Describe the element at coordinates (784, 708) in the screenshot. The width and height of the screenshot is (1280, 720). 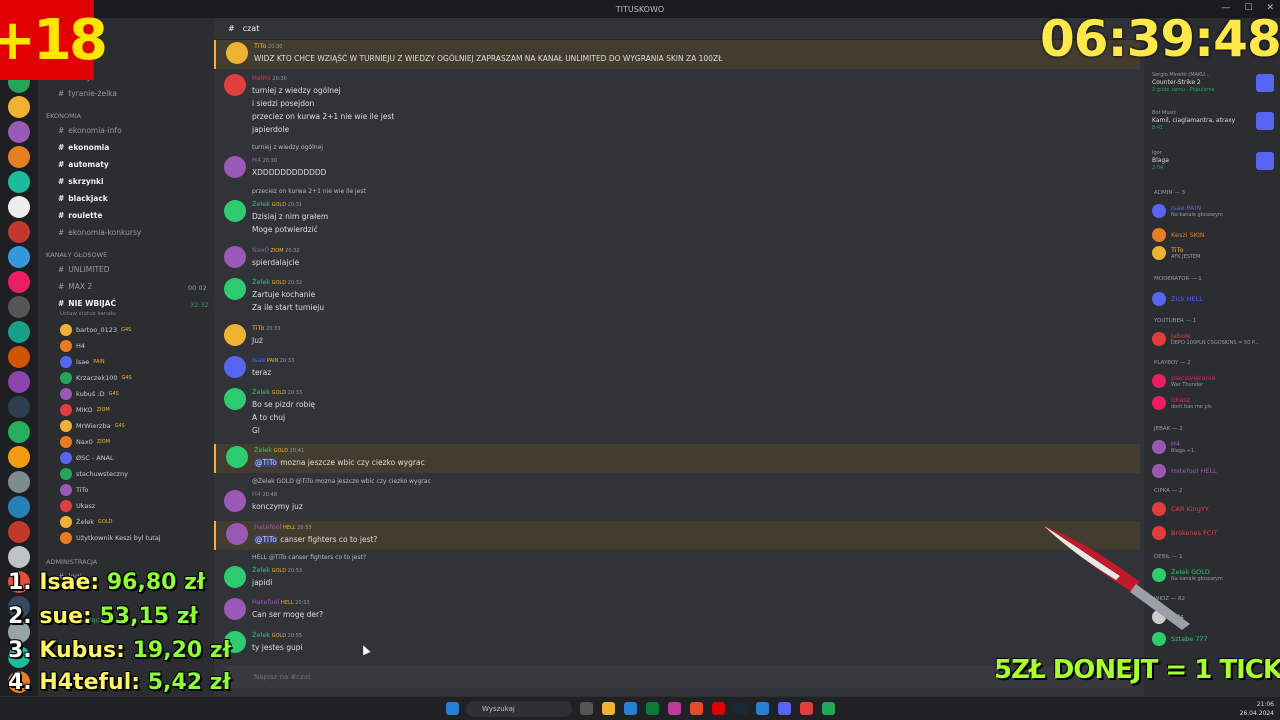
I see `discord-icon` at that location.